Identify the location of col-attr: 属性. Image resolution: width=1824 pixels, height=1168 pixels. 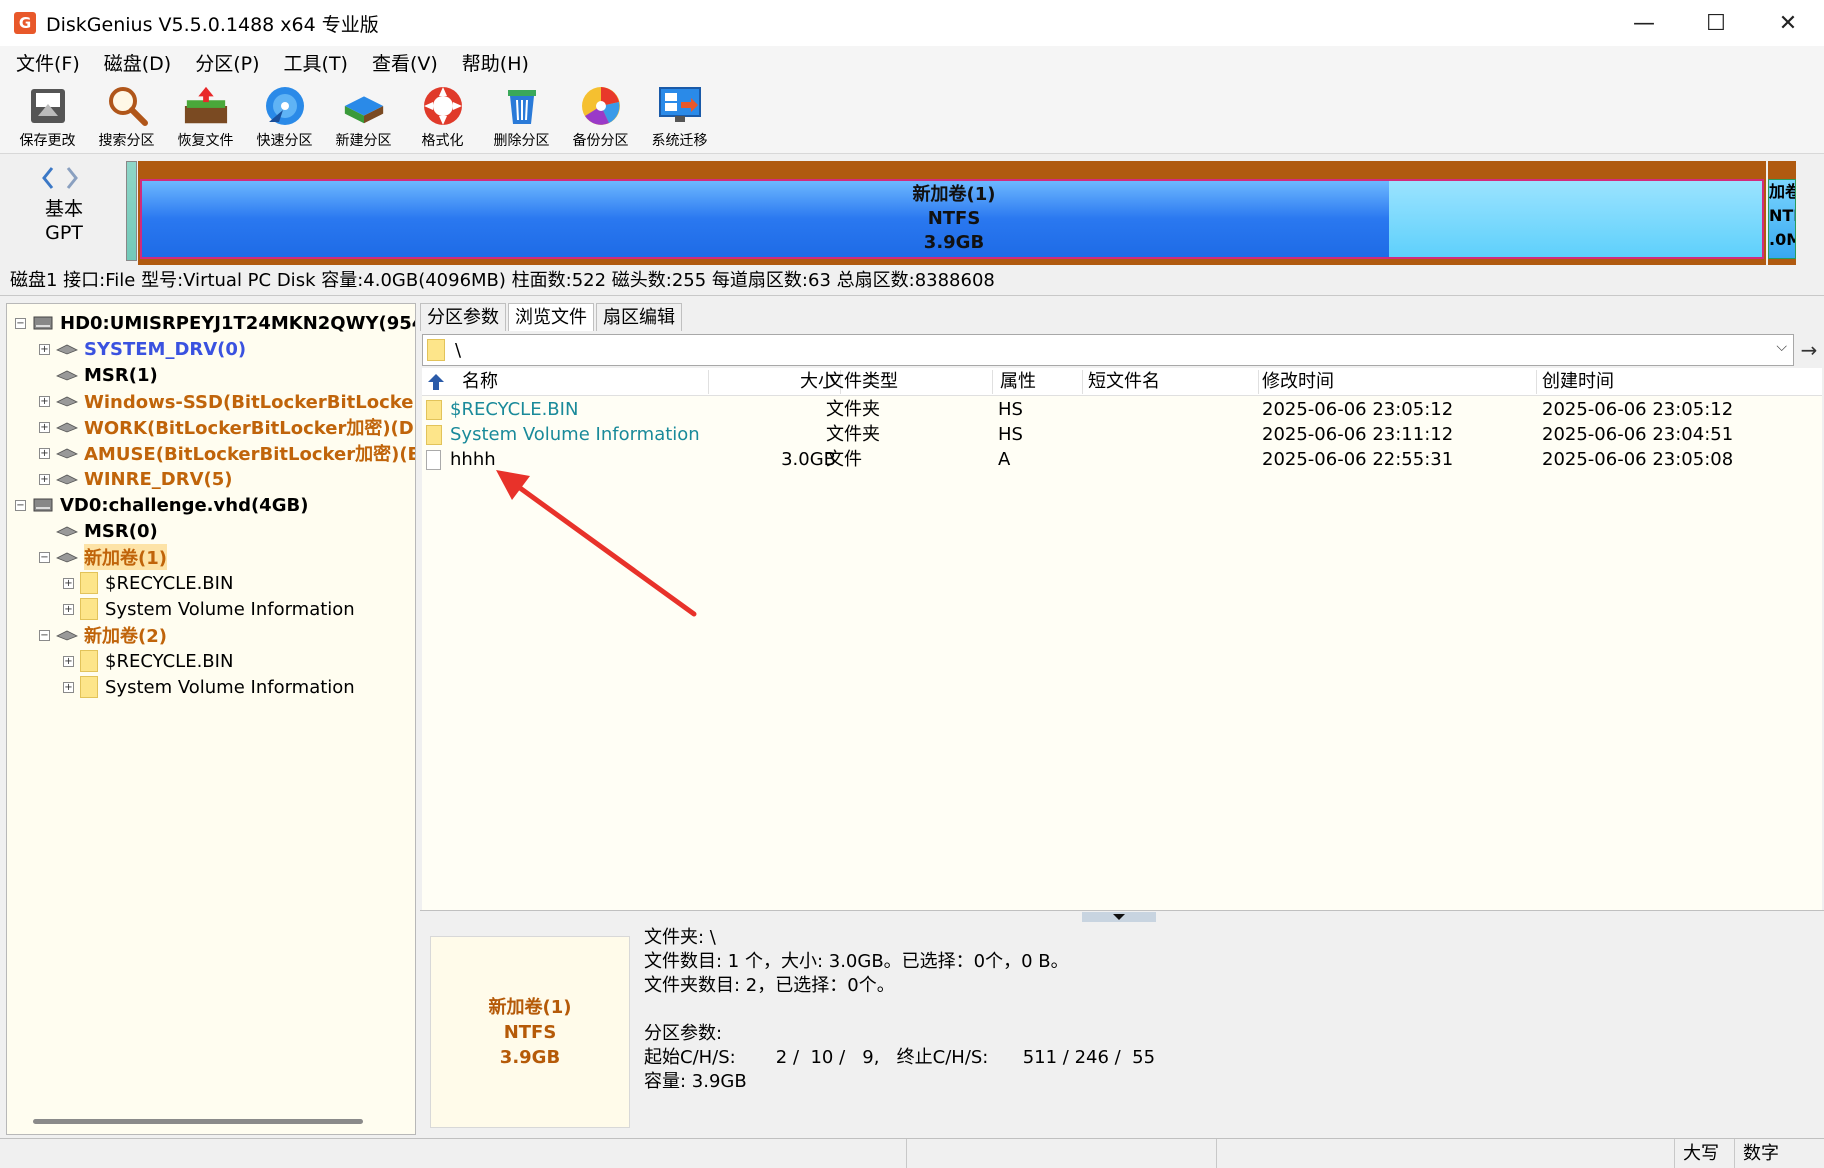
(1018, 382).